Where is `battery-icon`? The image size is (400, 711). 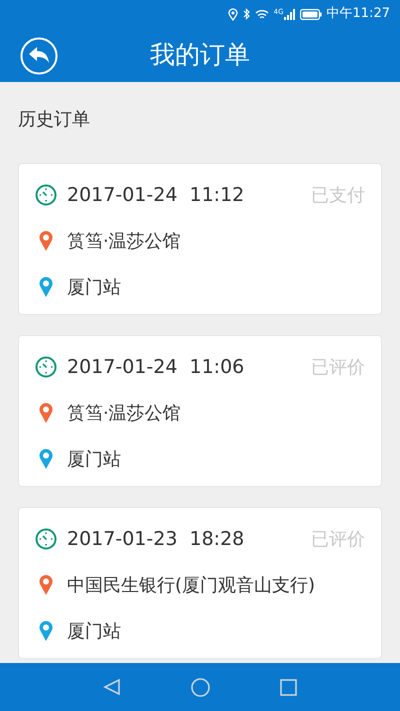
battery-icon is located at coordinates (311, 14).